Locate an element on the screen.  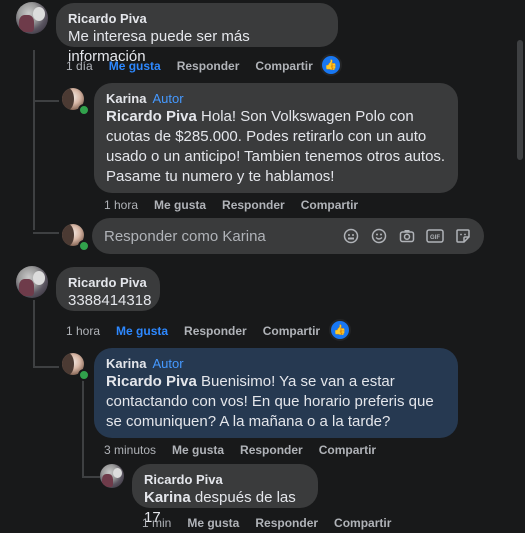
comment-actions: 1 min Me gusta Responder Compartir is located at coordinates (266, 523).